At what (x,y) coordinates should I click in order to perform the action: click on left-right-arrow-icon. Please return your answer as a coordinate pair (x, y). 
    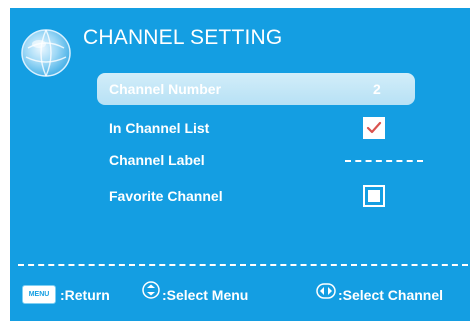
    Looking at the image, I should click on (326, 291).